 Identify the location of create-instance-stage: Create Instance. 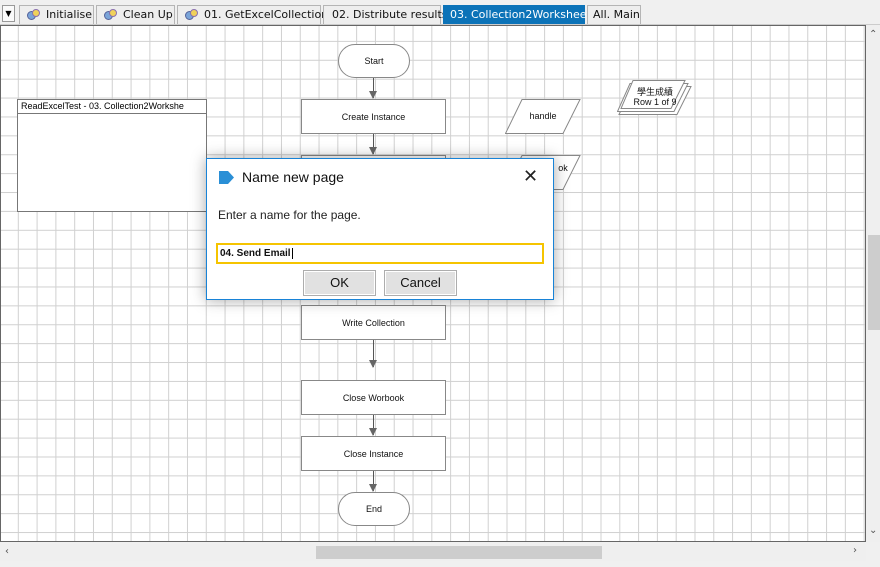
(373, 116).